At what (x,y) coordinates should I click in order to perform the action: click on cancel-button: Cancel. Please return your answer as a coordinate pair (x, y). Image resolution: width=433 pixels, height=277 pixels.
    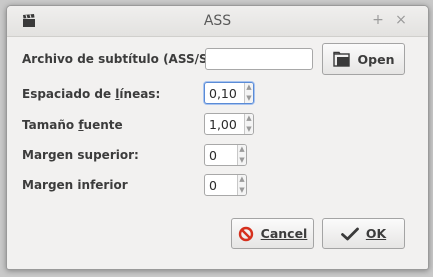
    Looking at the image, I should click on (272, 233).